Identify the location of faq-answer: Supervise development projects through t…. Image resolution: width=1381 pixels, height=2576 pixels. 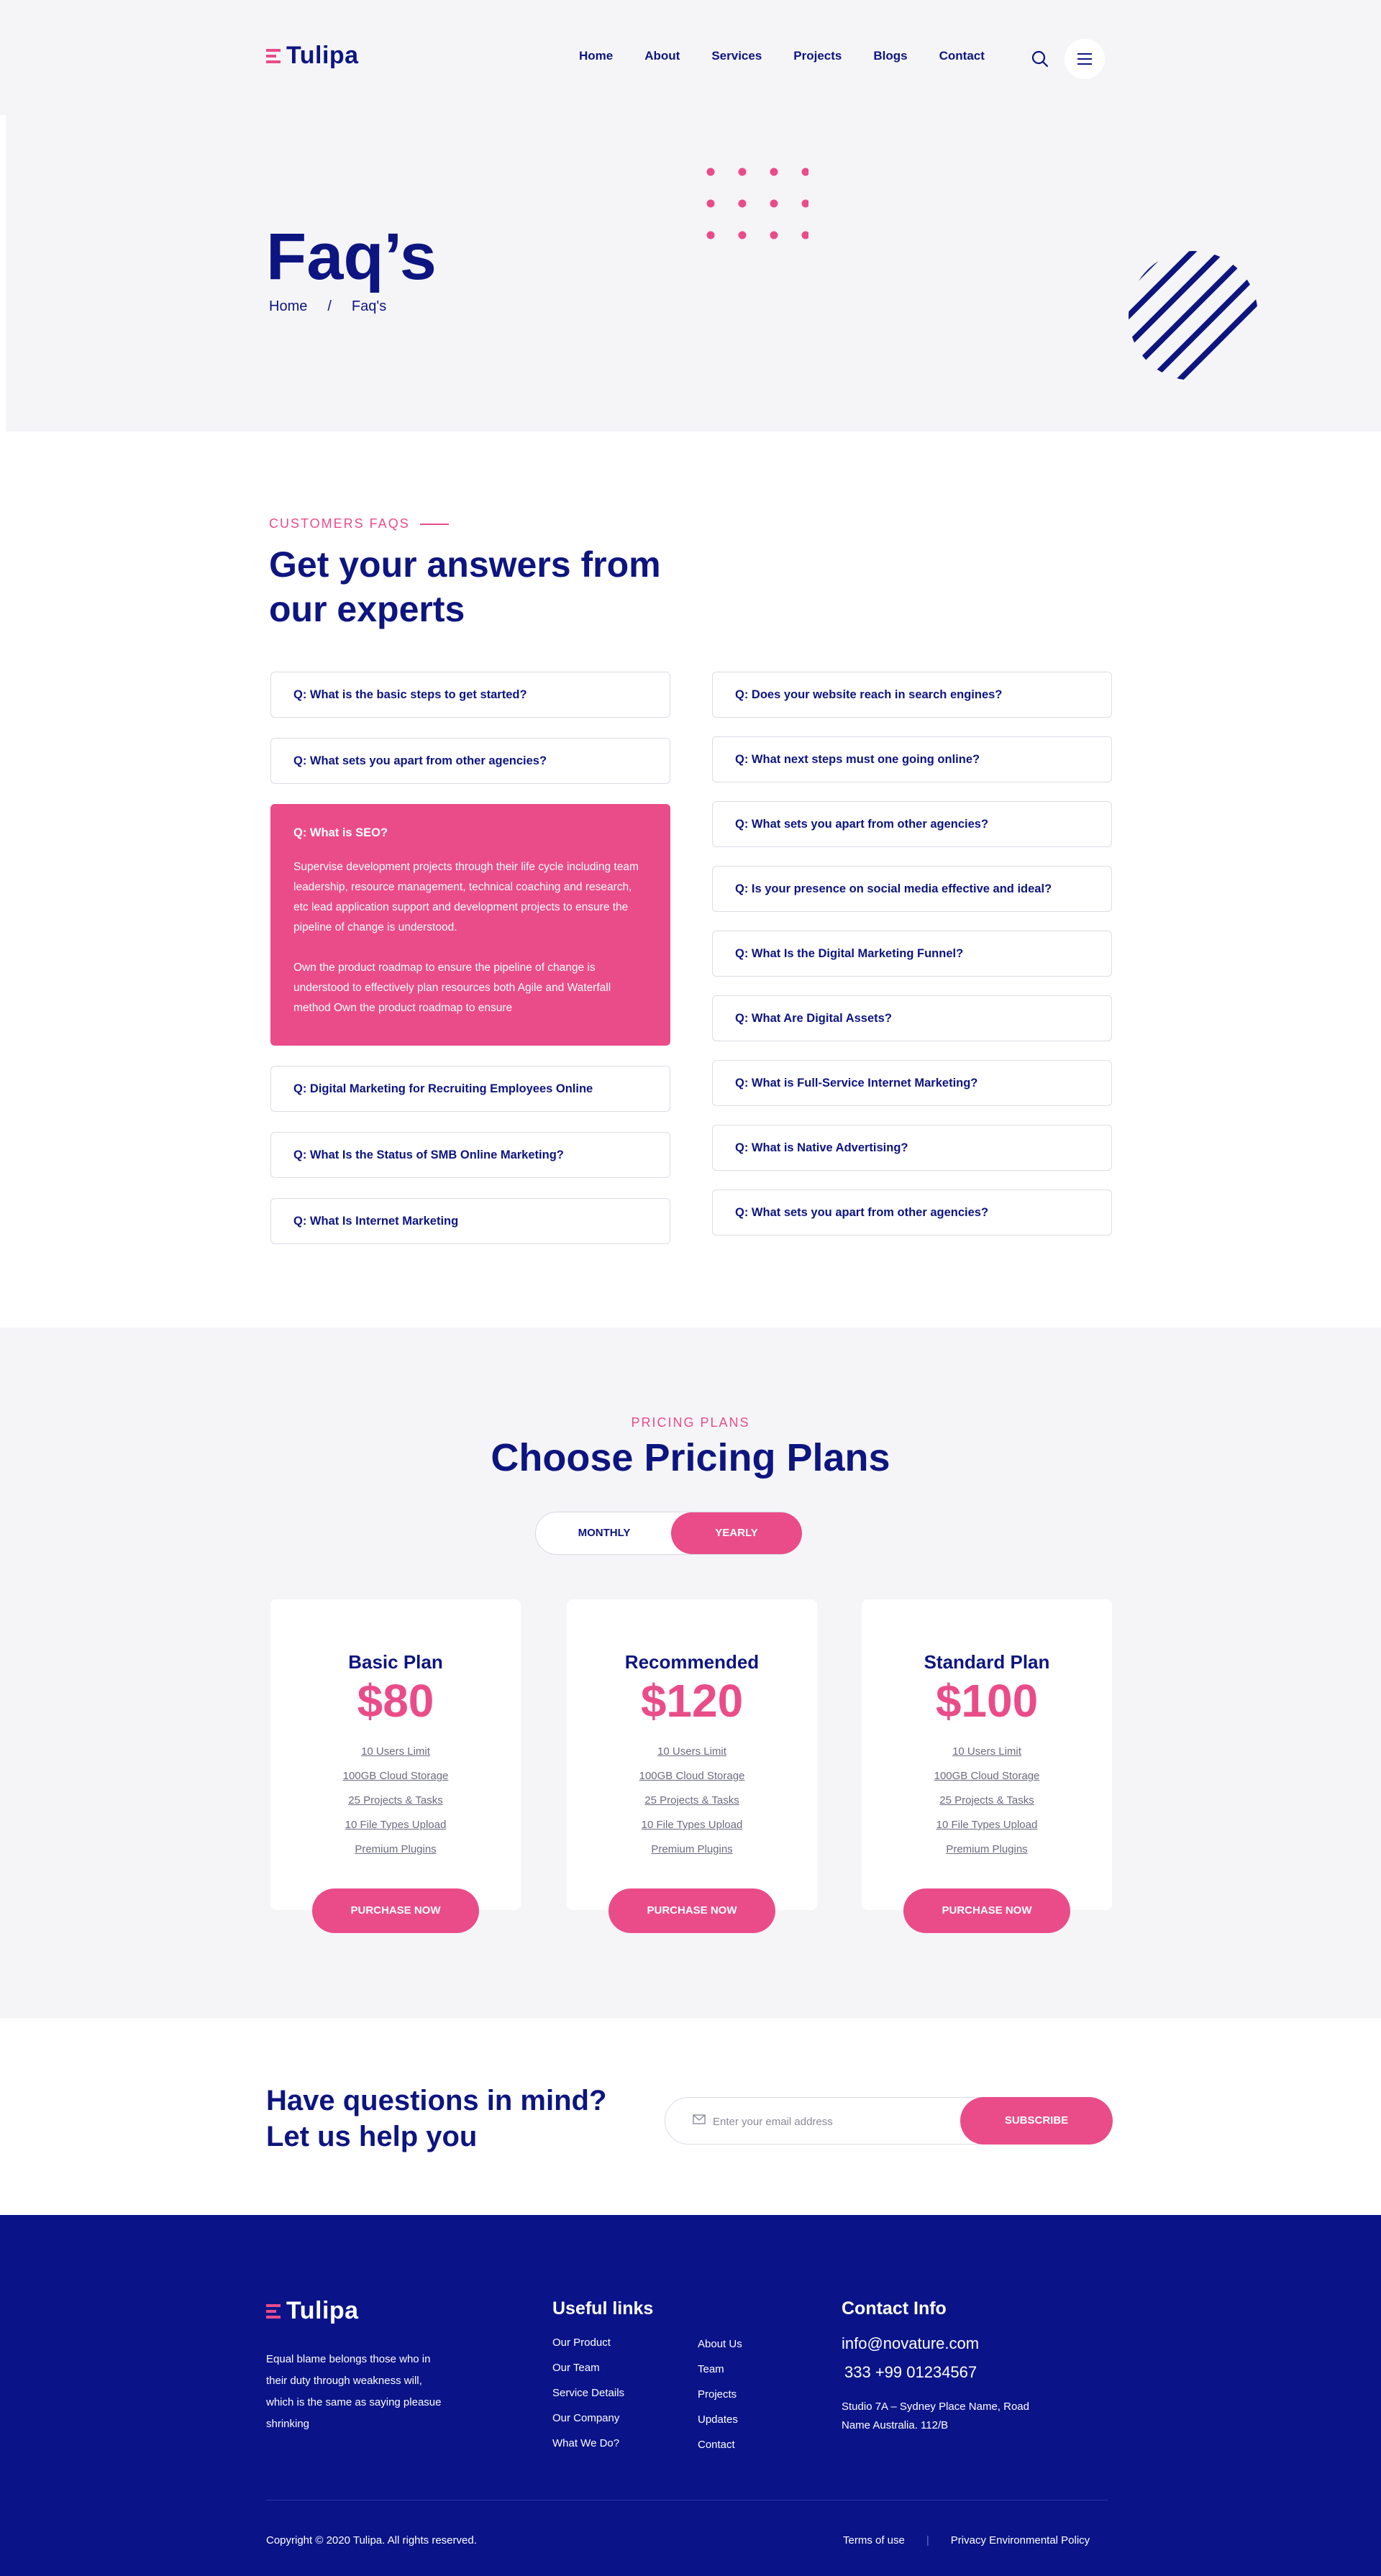
(466, 897).